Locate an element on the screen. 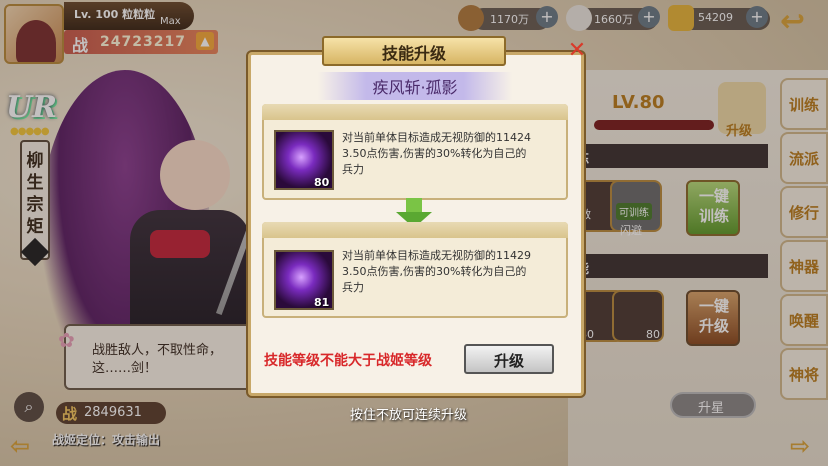 This screenshot has width=828, height=466. desc-line: 对当前单体目标造成无视防御的11429 is located at coordinates (436, 255).